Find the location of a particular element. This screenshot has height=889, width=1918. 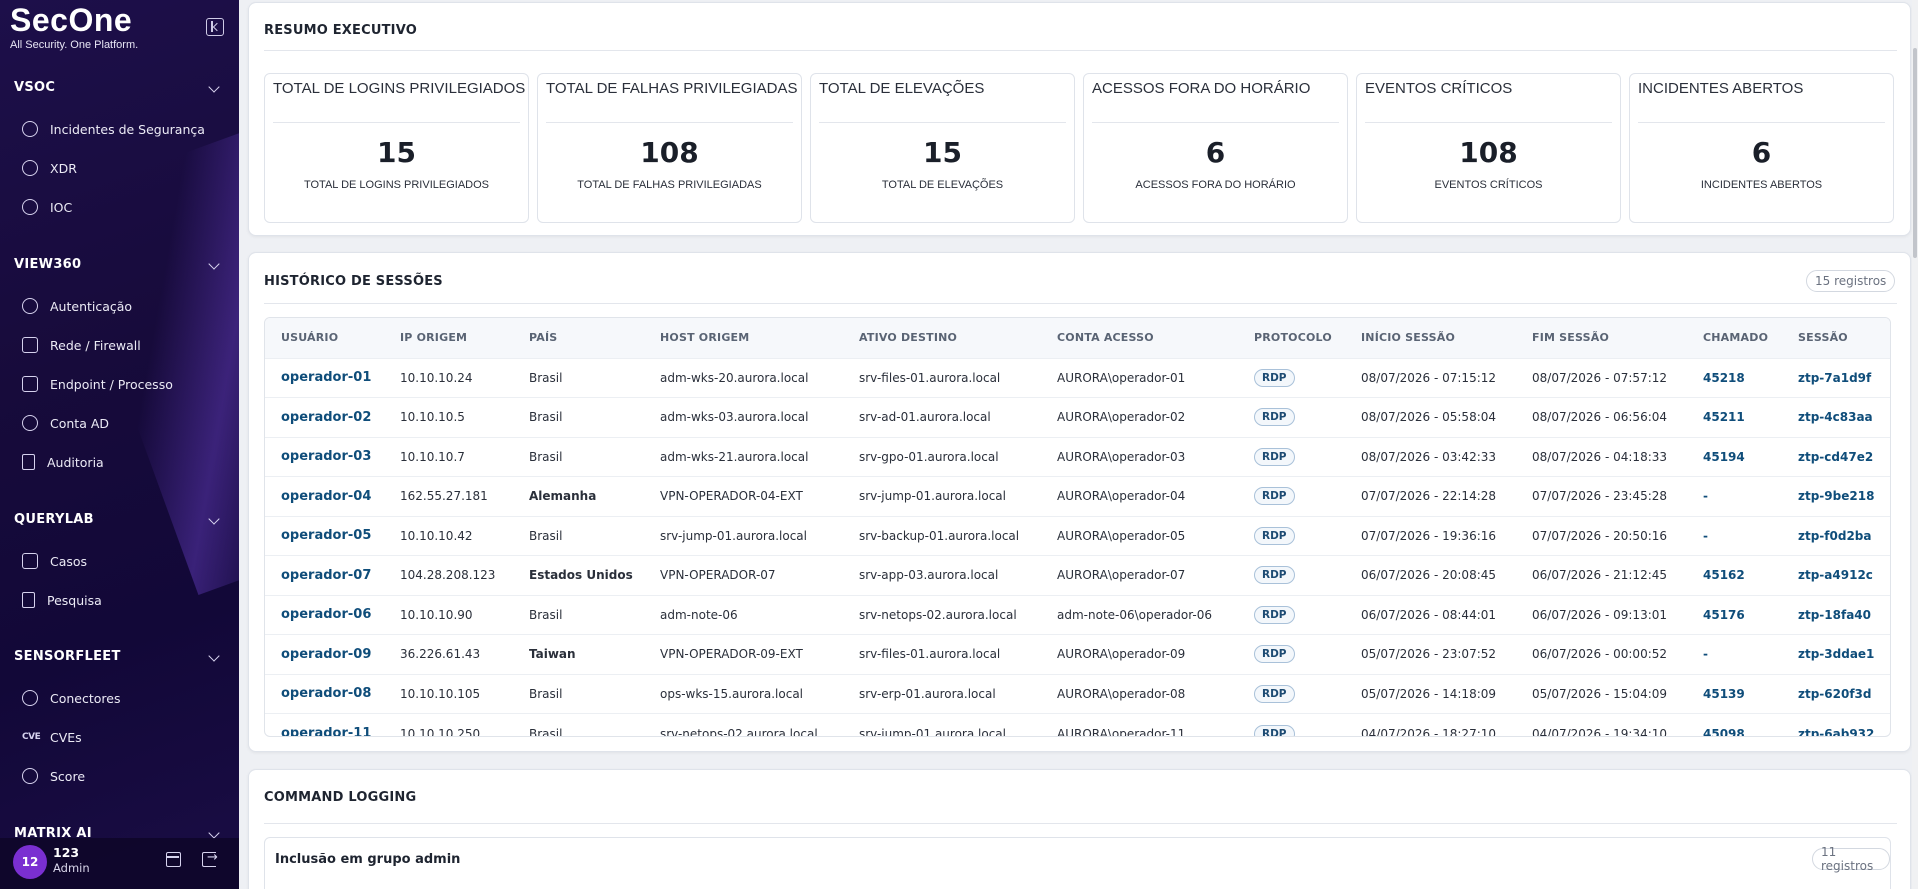

sidebar-item-xdr: XDR is located at coordinates (122, 168).